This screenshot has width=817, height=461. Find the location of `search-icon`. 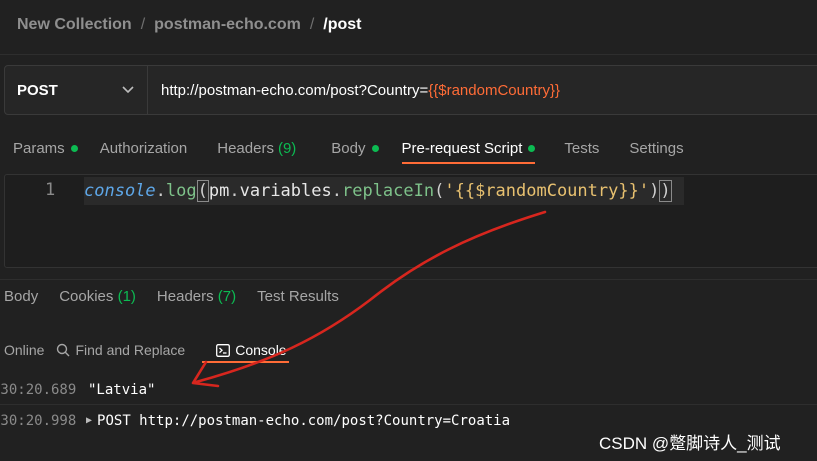

search-icon is located at coordinates (63, 350).